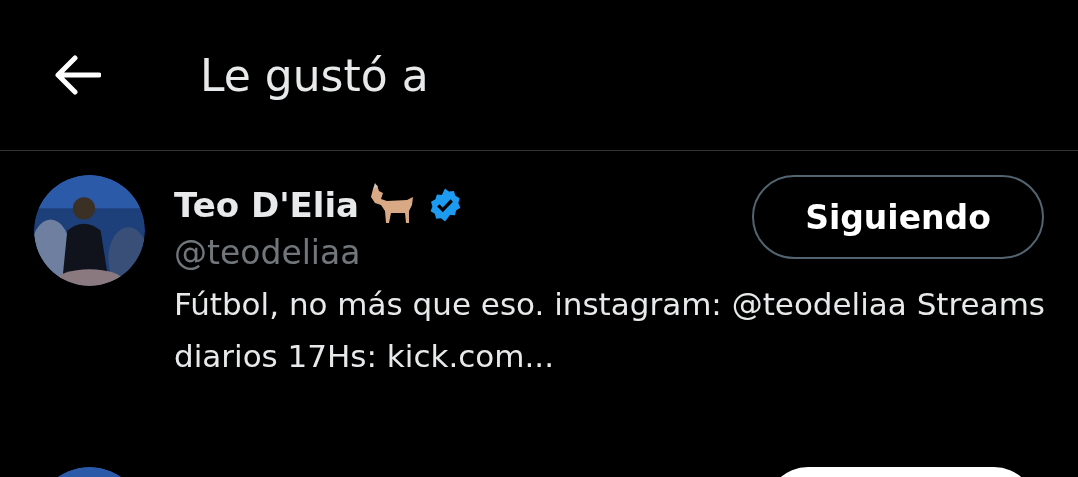  I want to click on back-arrow-icon, so click(77, 75).